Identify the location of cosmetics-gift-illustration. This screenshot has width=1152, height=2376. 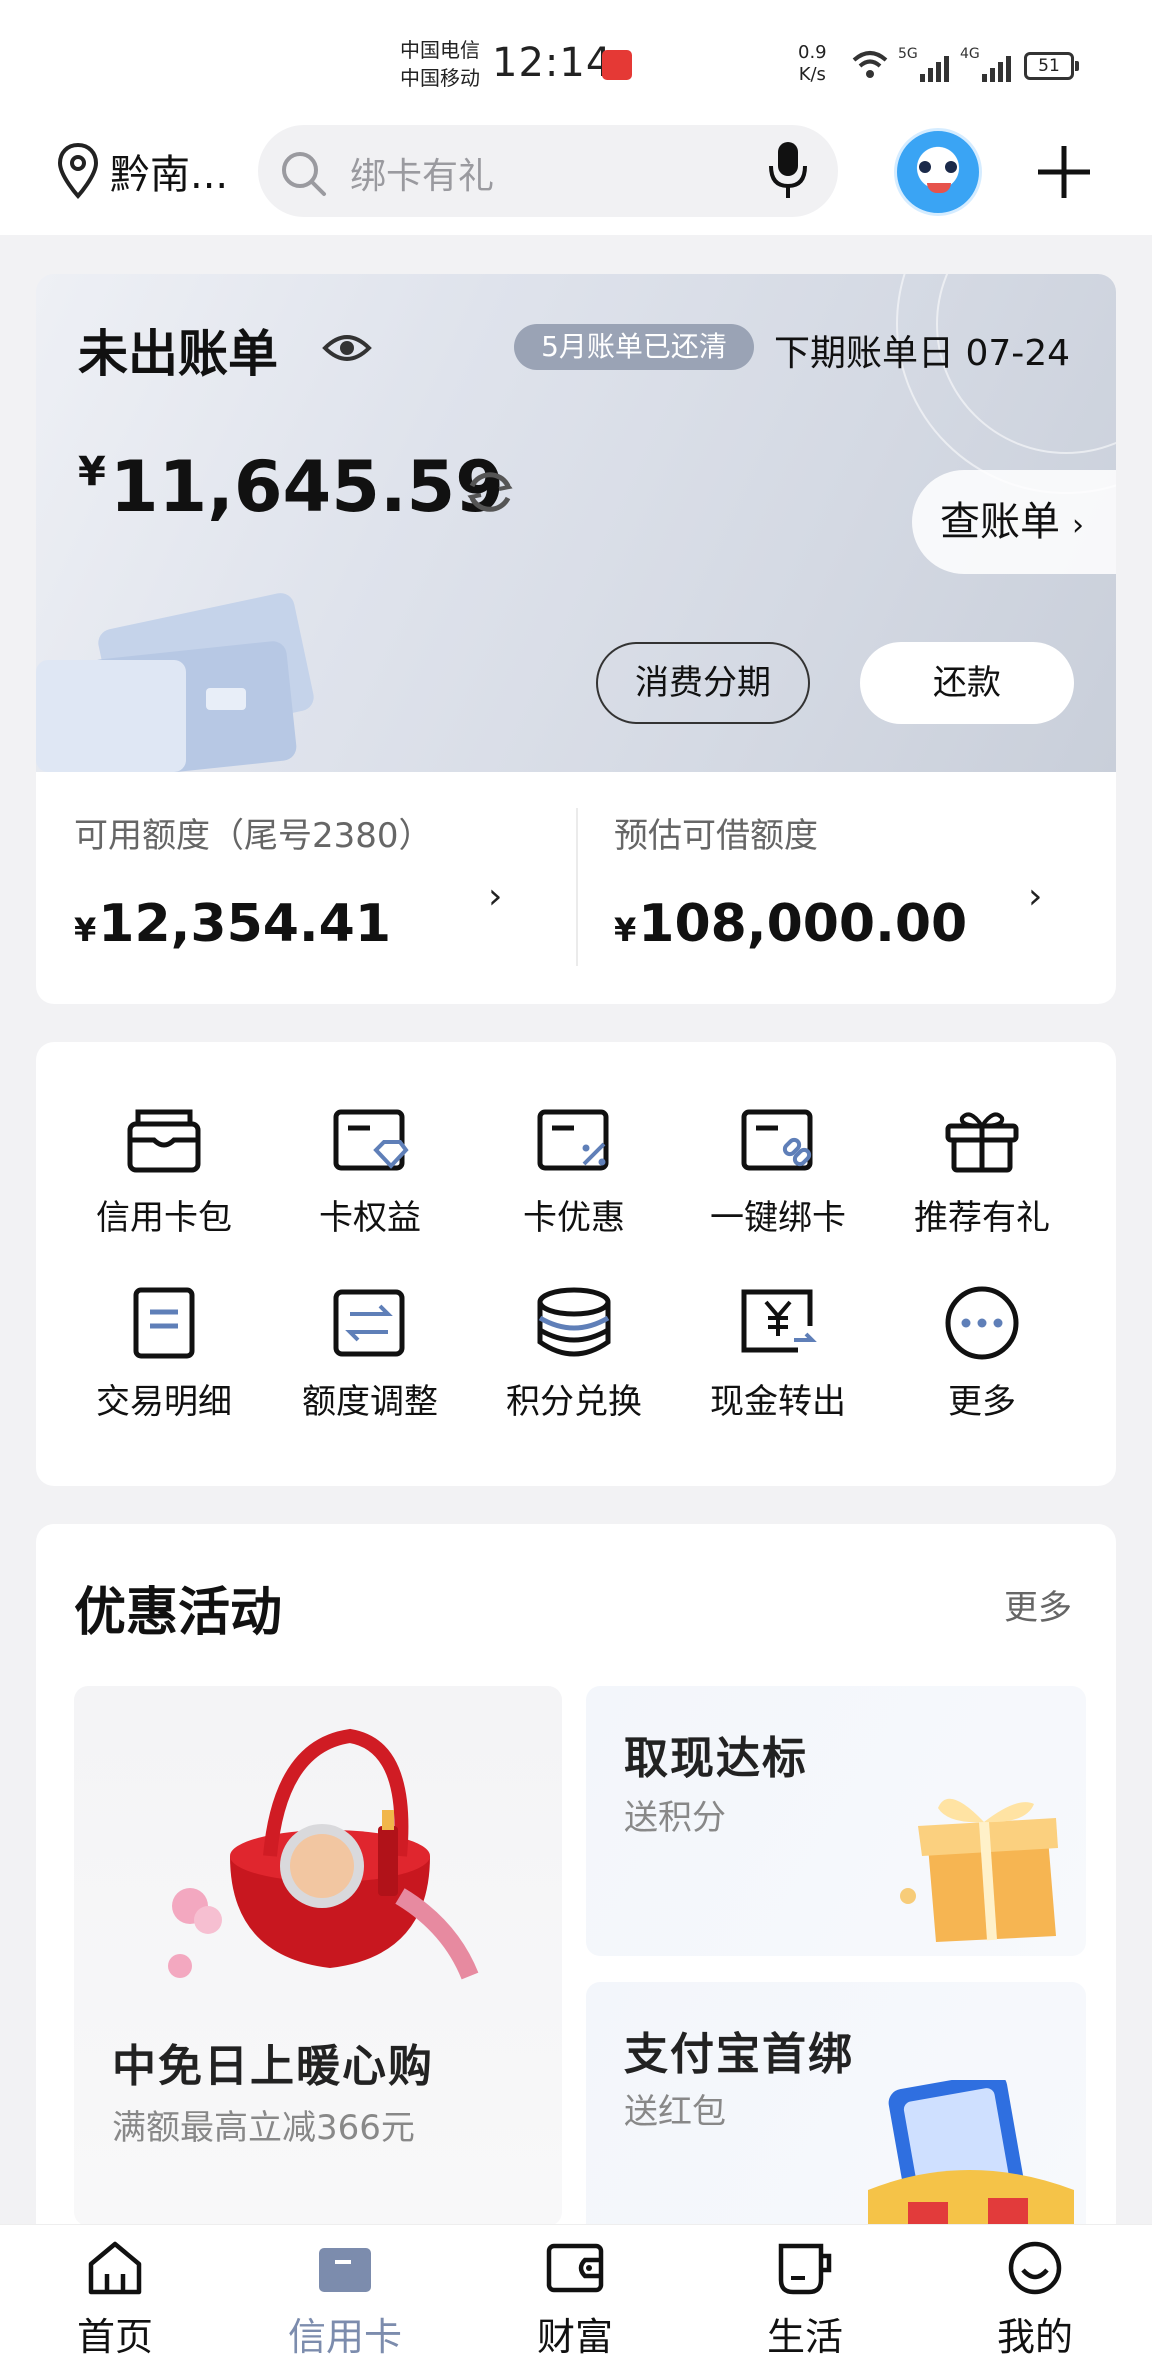
(323, 1854).